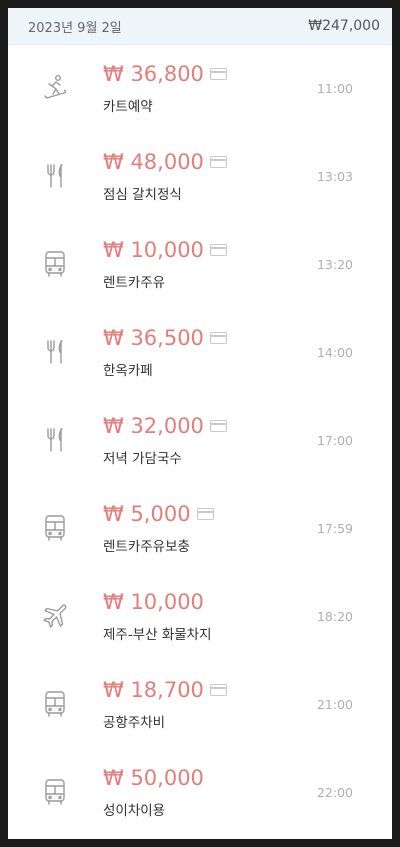  What do you see at coordinates (200, 177) in the screenshot?
I see `expense-row: ₩ 48,000 점심 갈치정식 13:03` at bounding box center [200, 177].